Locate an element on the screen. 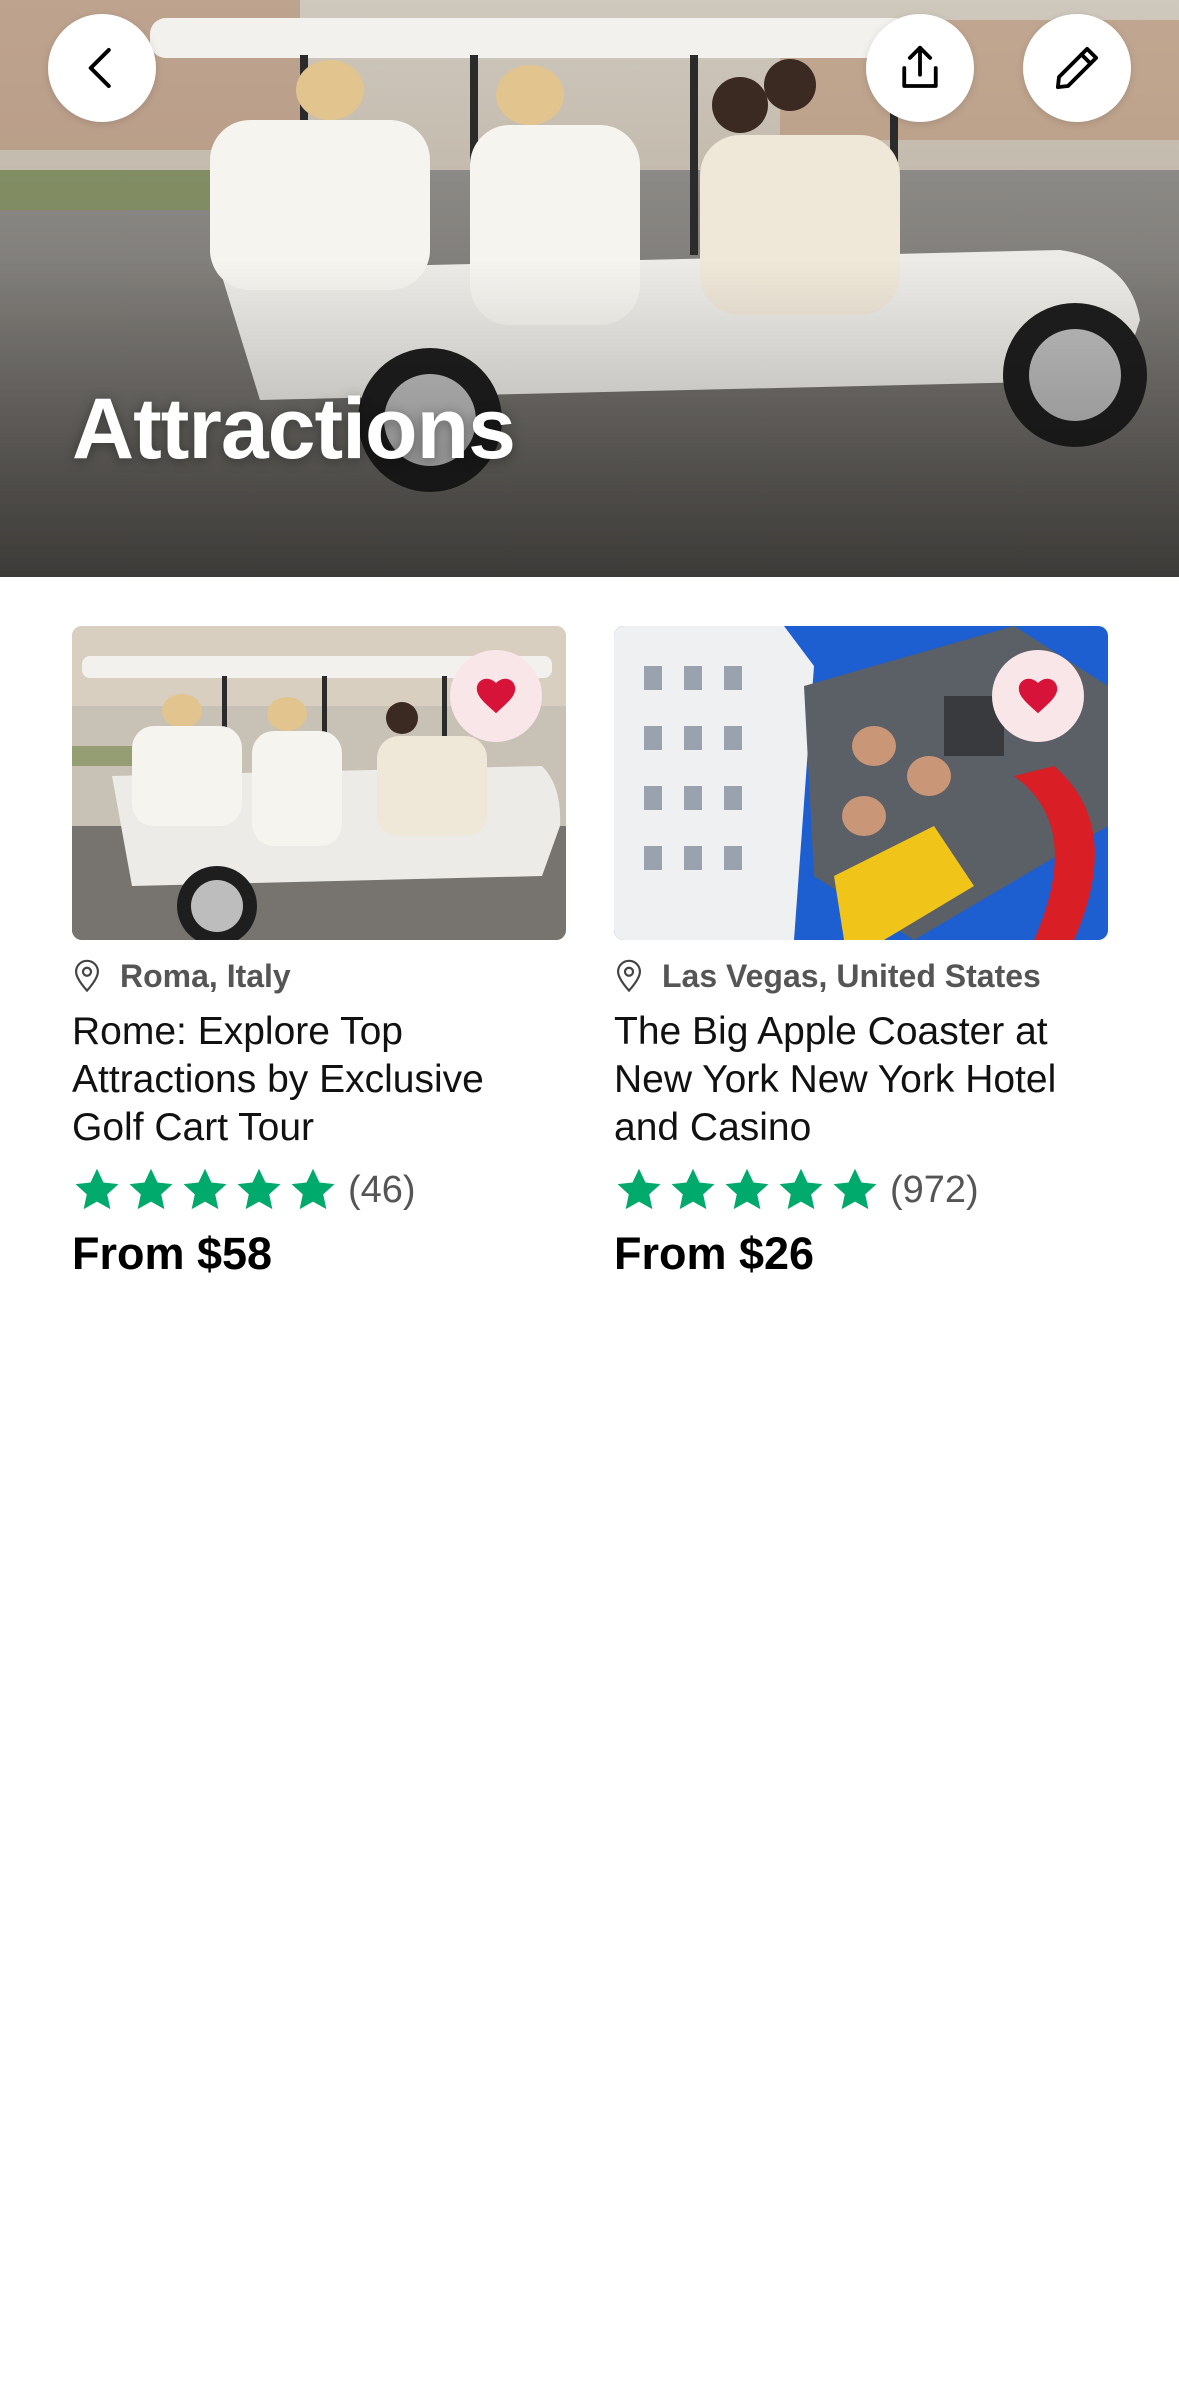 The width and height of the screenshot is (1179, 2396). review-count: (972) is located at coordinates (934, 1189).